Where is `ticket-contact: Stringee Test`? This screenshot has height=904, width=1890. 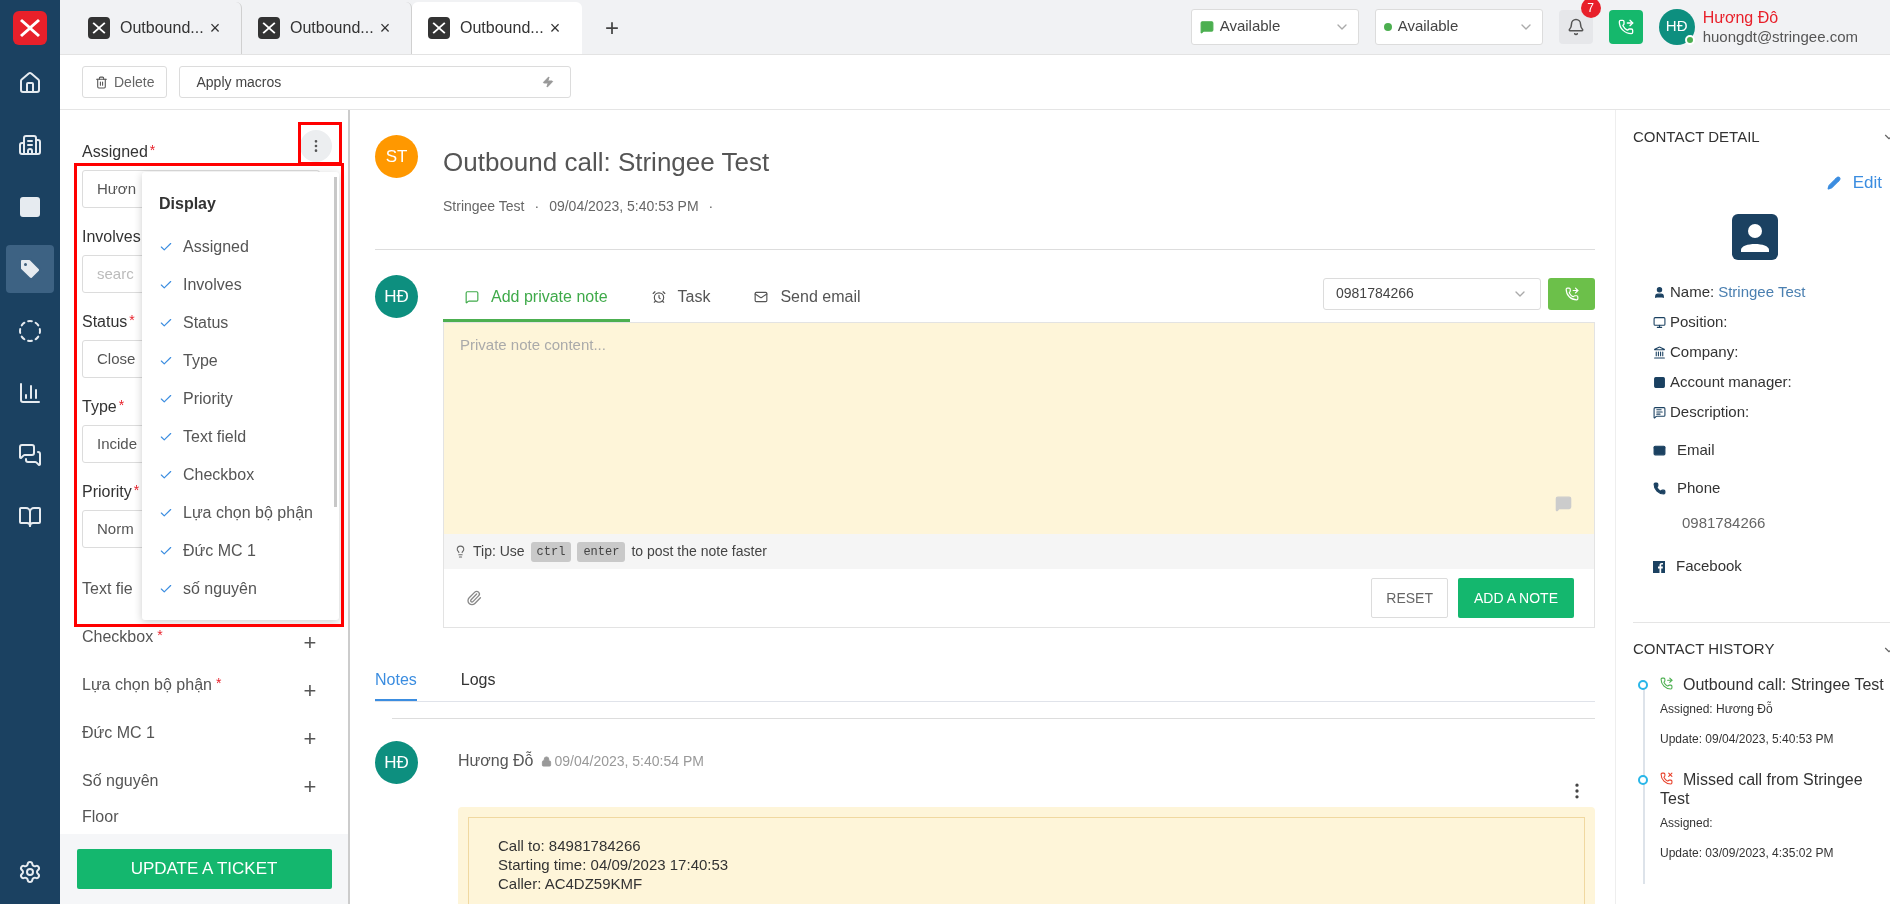
ticket-contact: Stringee Test is located at coordinates (484, 206).